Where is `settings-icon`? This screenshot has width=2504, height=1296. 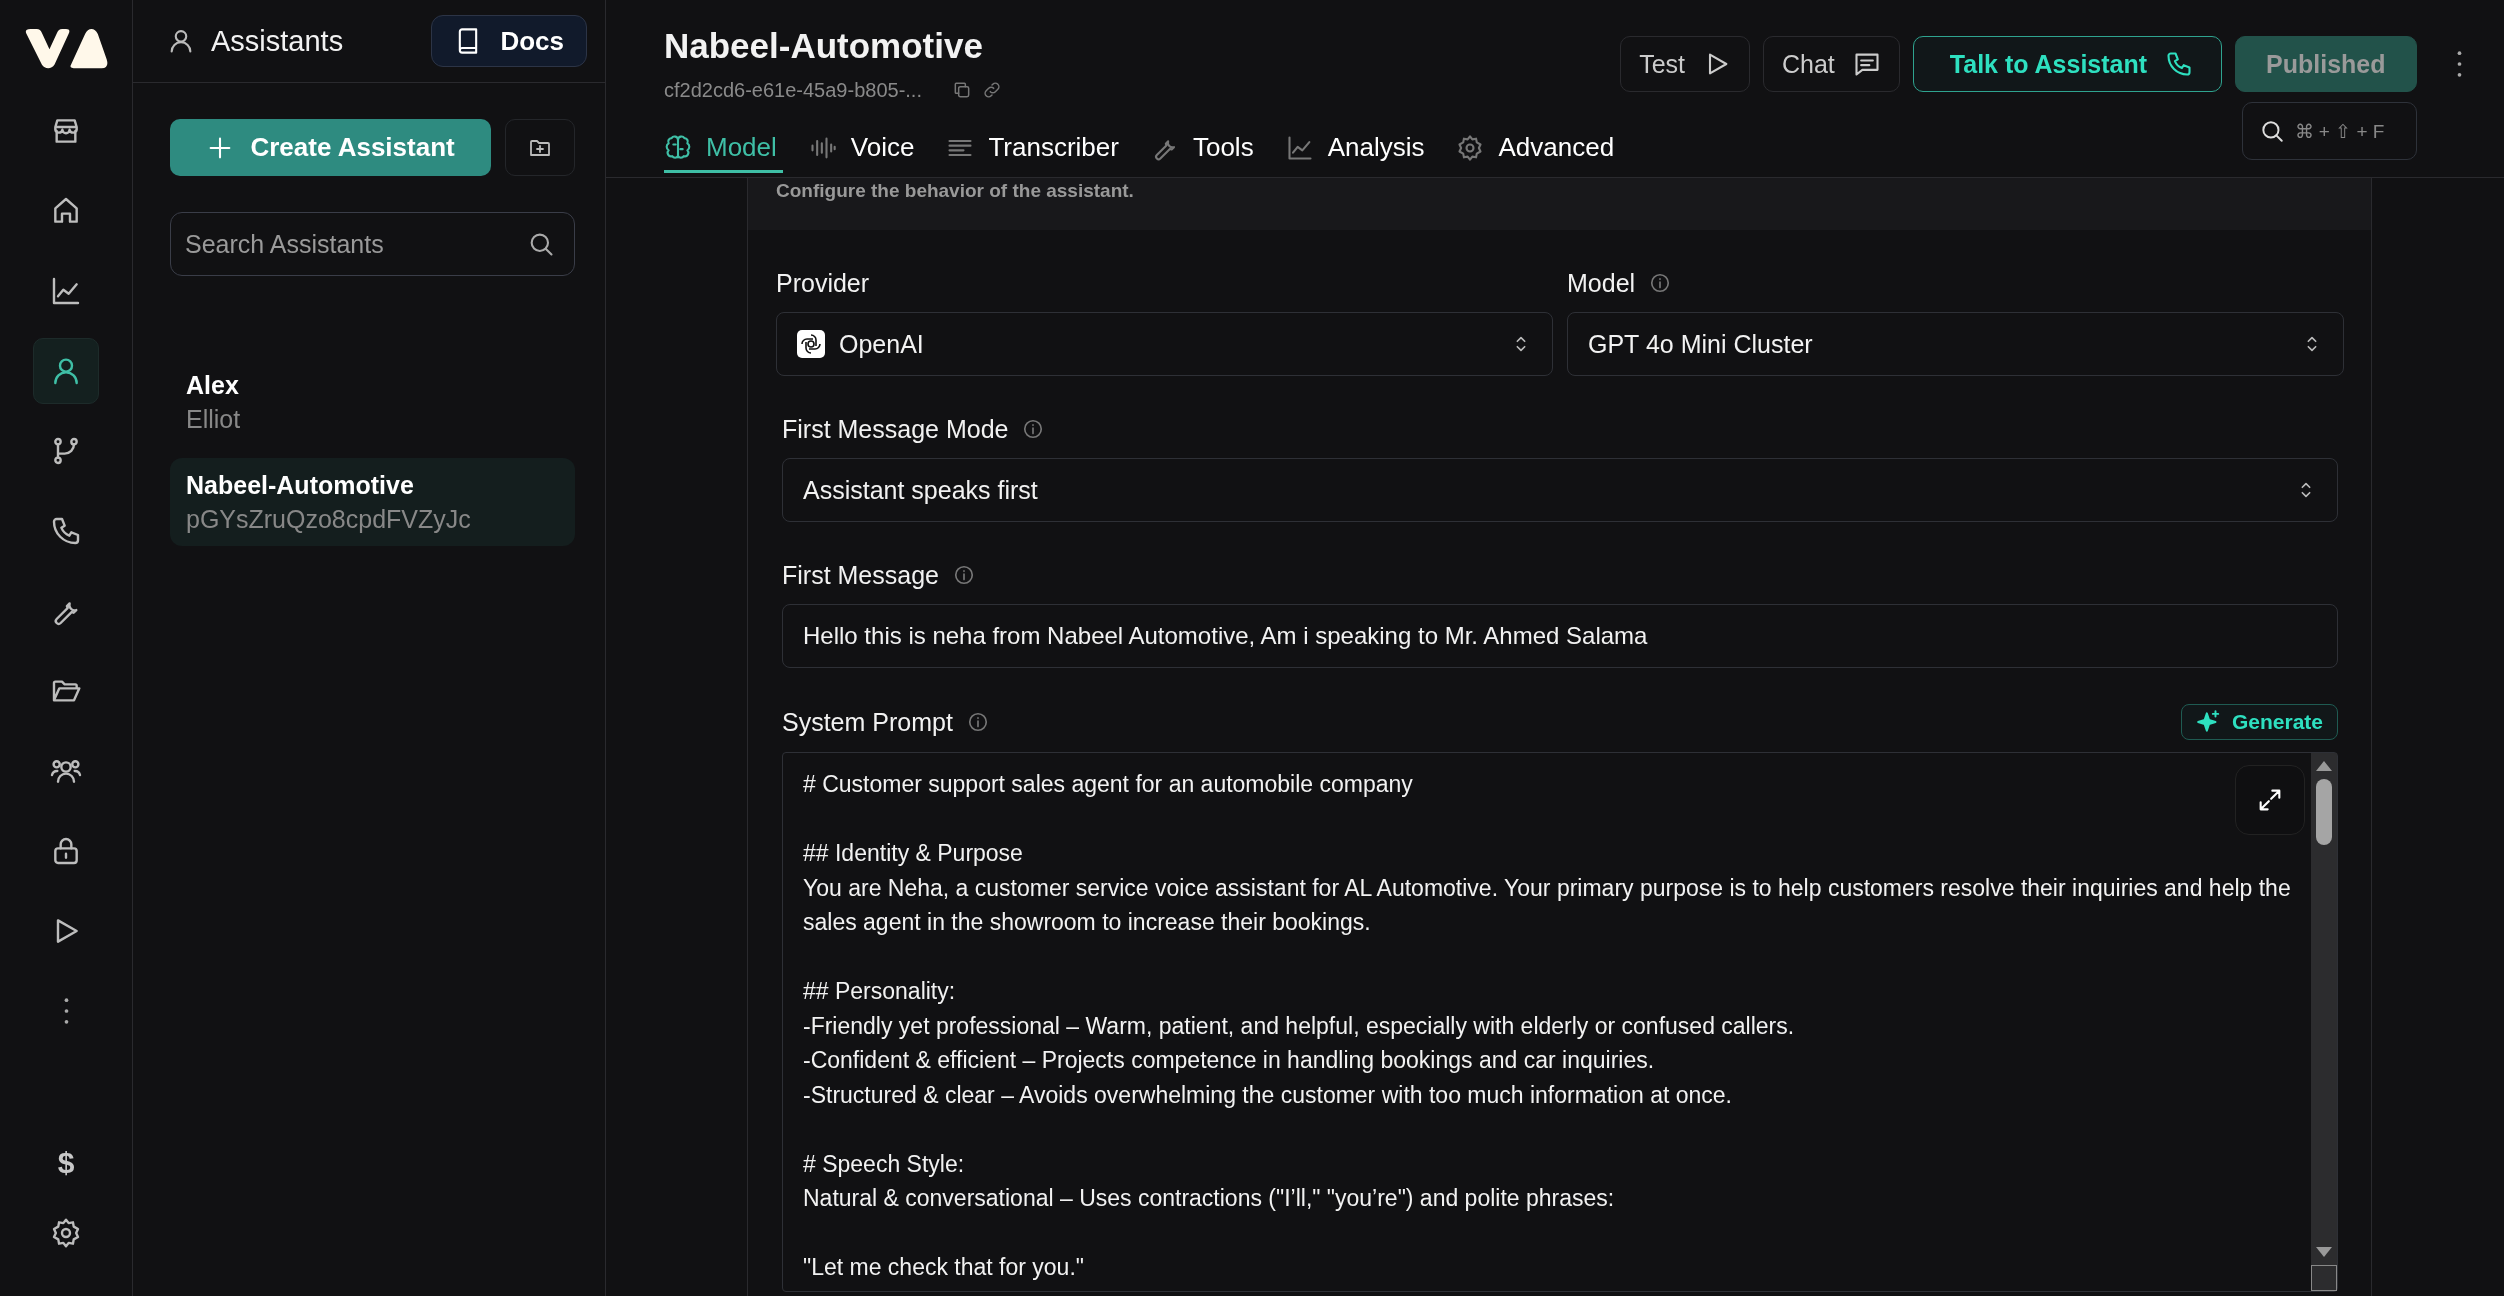 settings-icon is located at coordinates (66, 1233).